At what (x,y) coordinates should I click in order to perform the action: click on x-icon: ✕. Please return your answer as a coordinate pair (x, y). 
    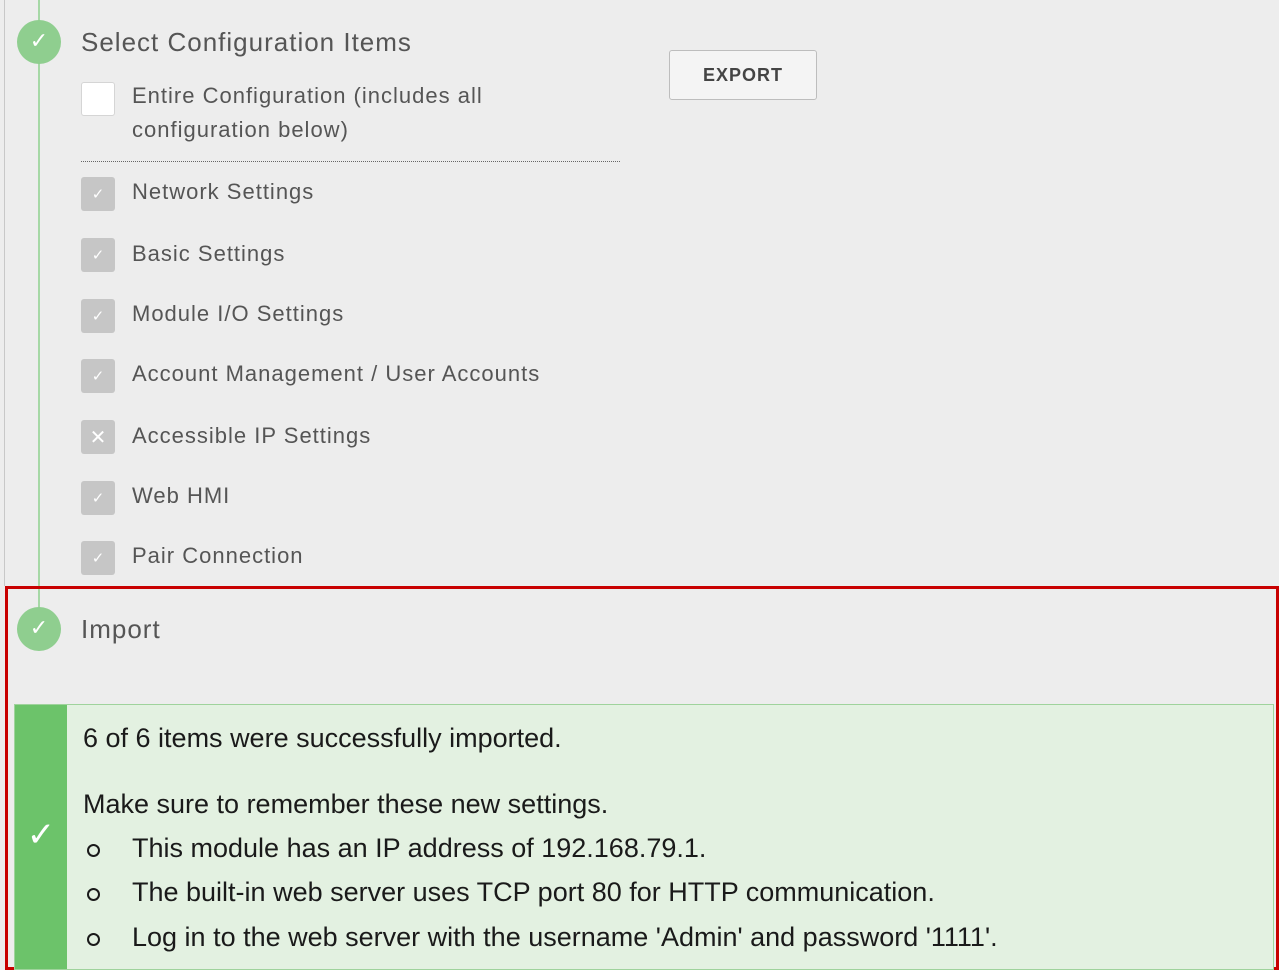
    Looking at the image, I should click on (98, 437).